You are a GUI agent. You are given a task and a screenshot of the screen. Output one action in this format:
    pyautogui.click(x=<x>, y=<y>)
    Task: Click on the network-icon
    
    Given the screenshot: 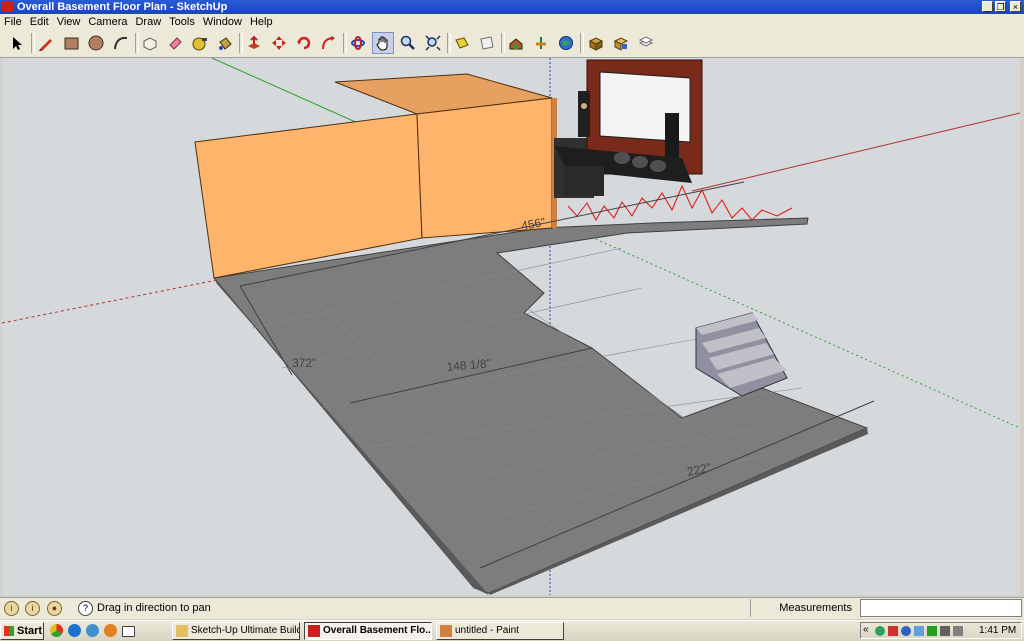 What is the action you would take?
    pyautogui.click(x=880, y=631)
    